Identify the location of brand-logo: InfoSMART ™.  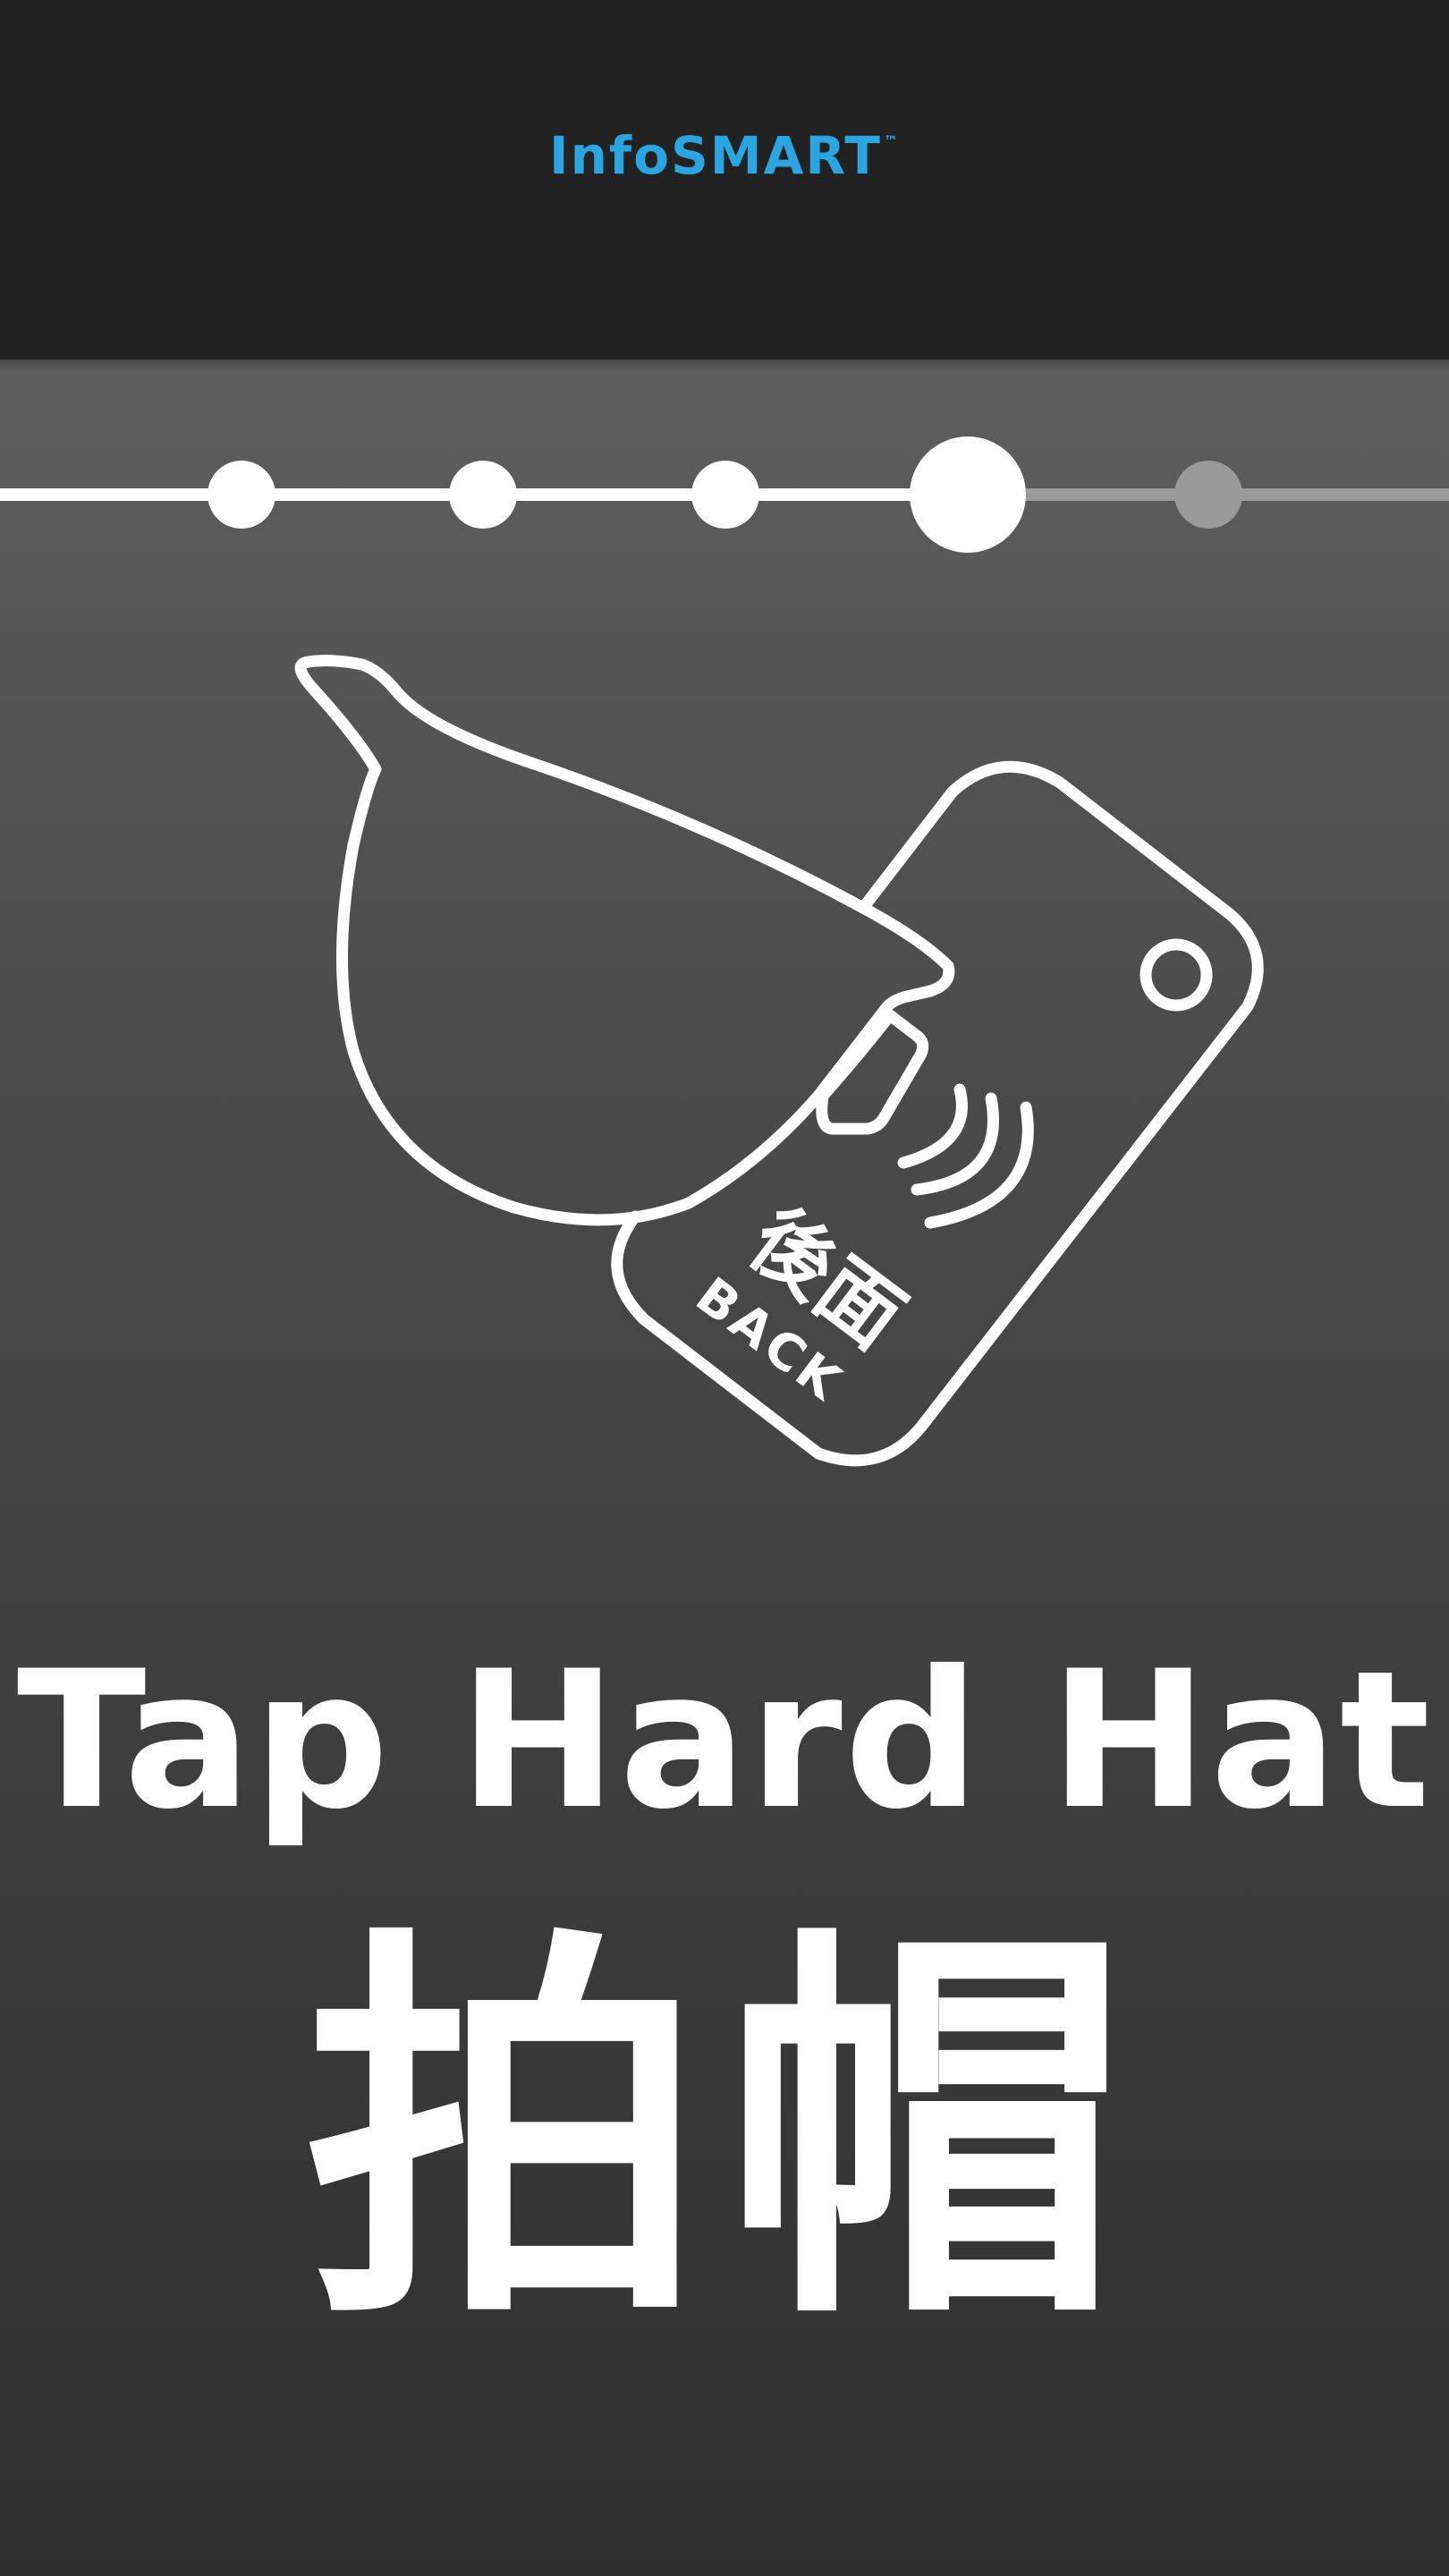
(724, 155).